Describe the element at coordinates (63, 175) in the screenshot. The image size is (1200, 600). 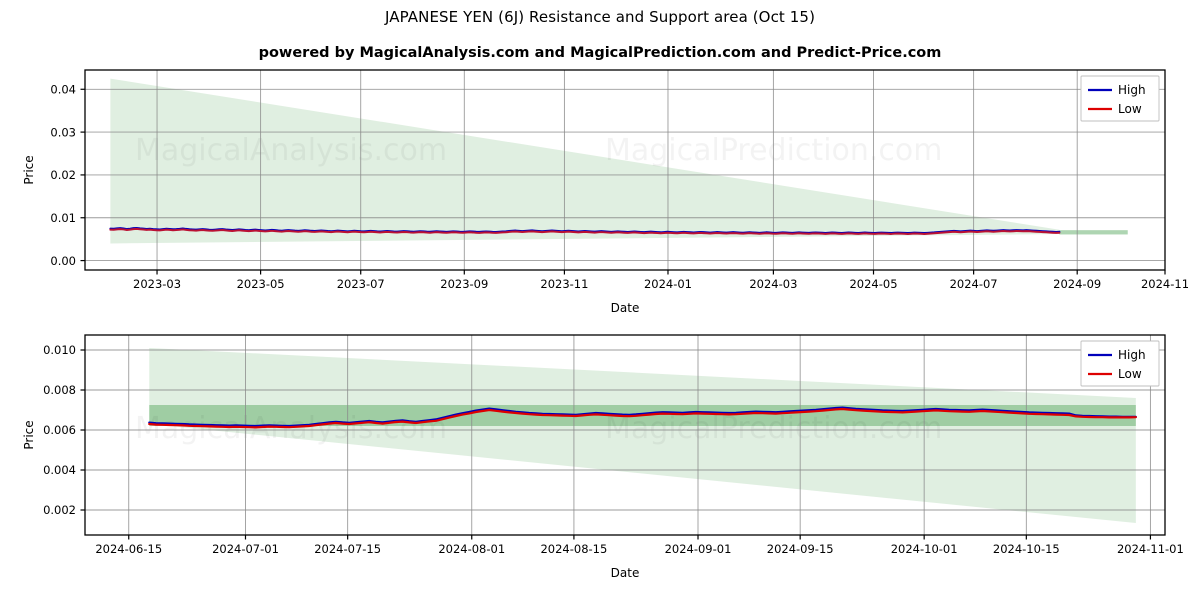
I see `ytick-label-2: 0.02` at that location.